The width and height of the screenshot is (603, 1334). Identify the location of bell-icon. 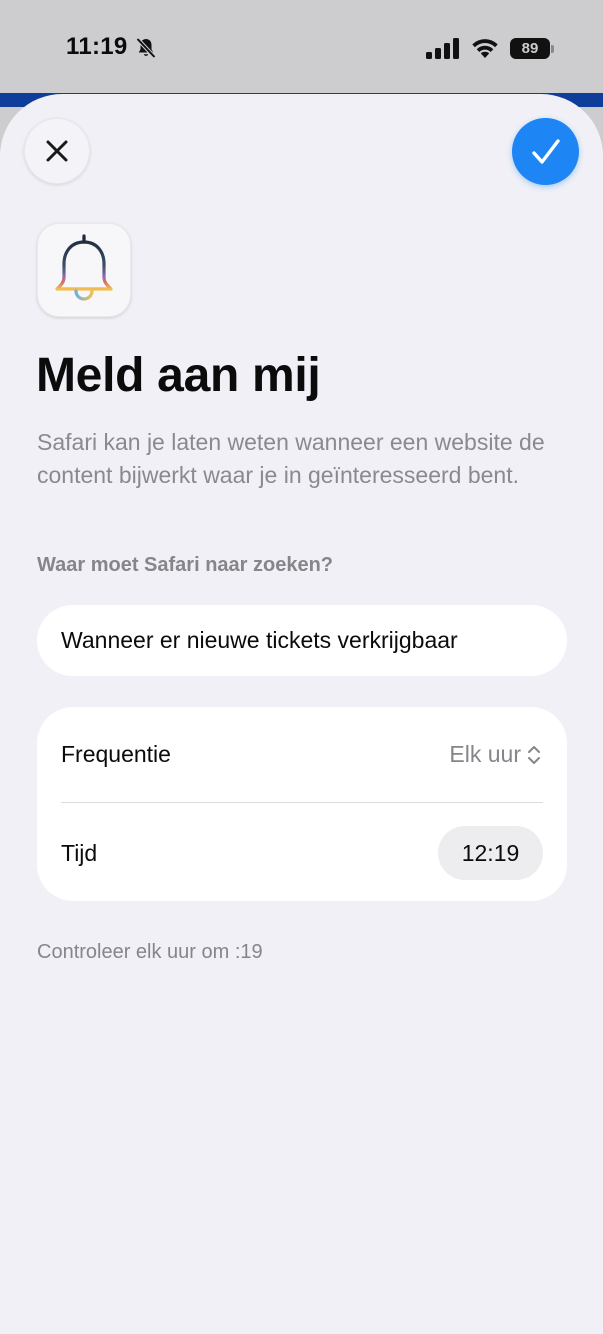
(84, 267).